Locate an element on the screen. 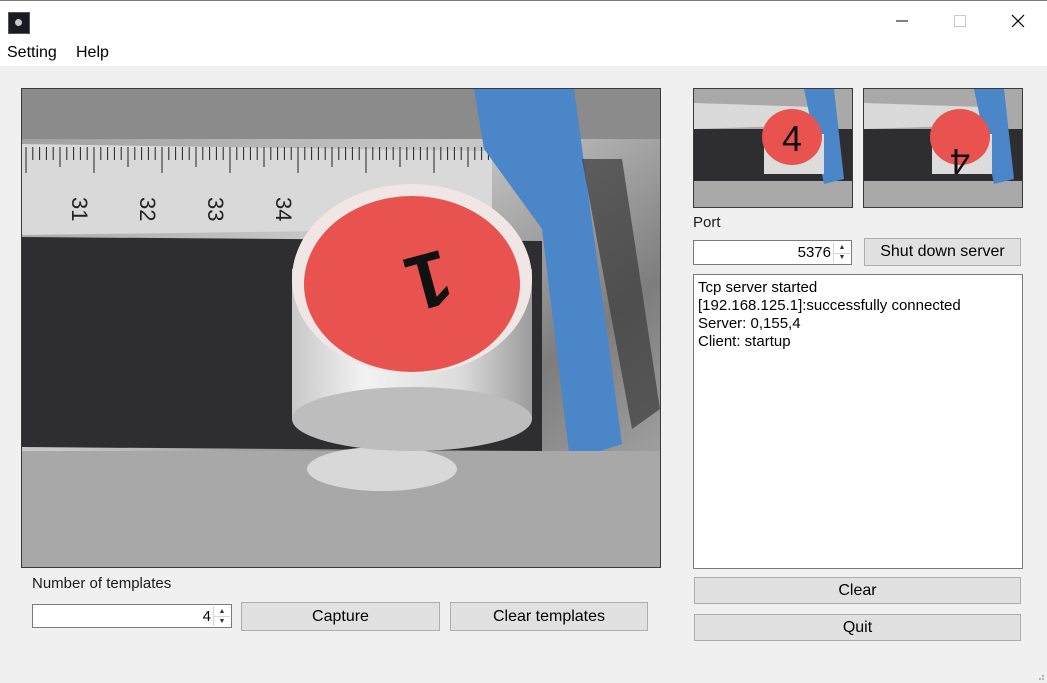 The image size is (1047, 683). clear-templates-button: Clear templates is located at coordinates (549, 616).